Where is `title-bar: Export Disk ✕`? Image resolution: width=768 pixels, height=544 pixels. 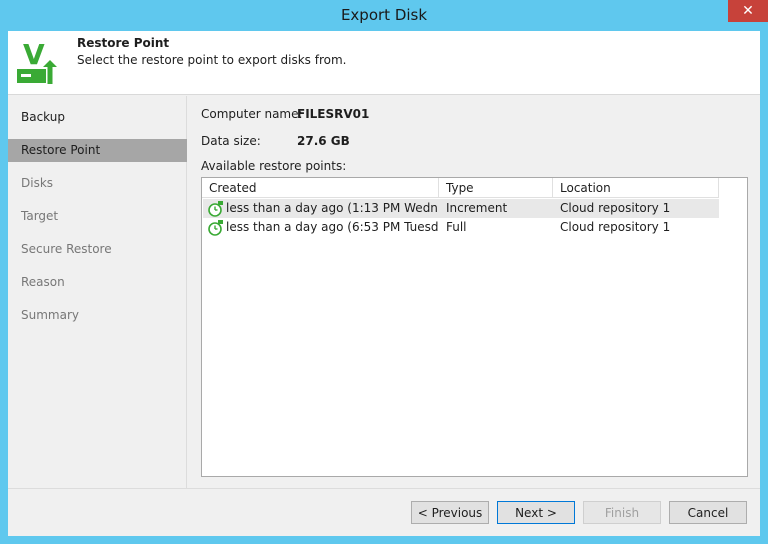
title-bar: Export Disk ✕ is located at coordinates (384, 15).